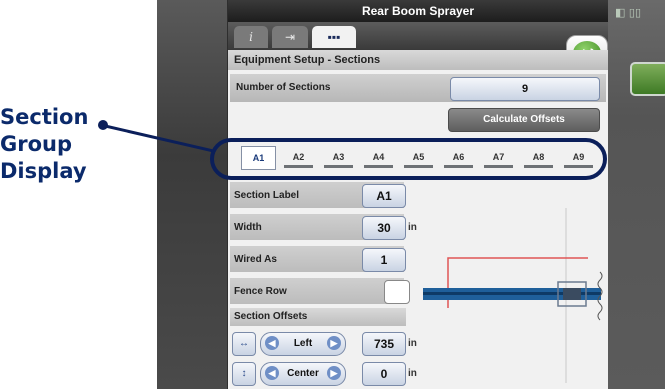 The height and width of the screenshot is (389, 665). Describe the element at coordinates (384, 344) in the screenshot. I see `horizontal-offset-button: 735` at that location.